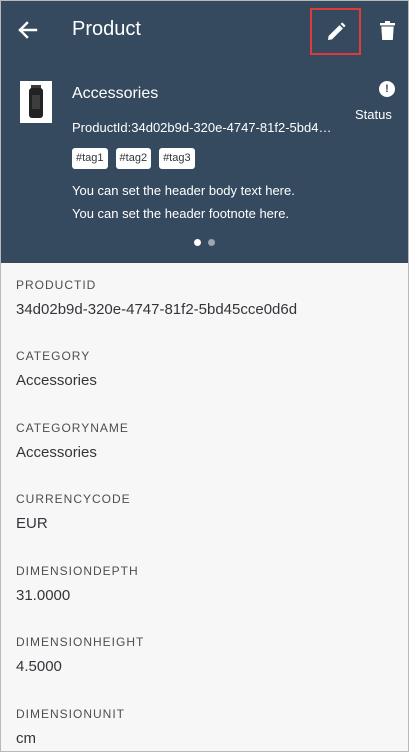  I want to click on app-bar: Product, so click(204, 31).